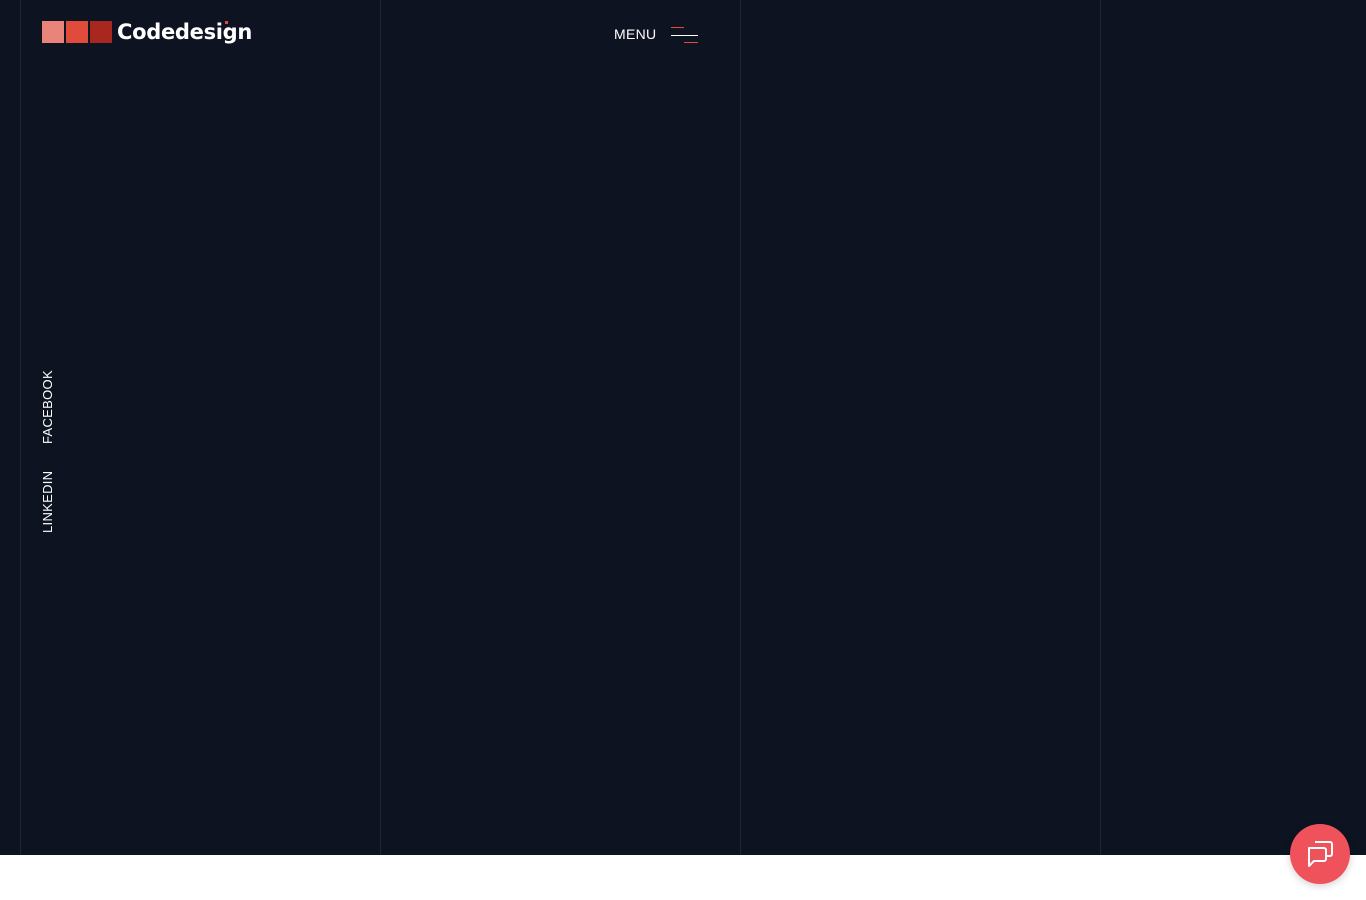  I want to click on hamburger-line-top, so click(678, 27).